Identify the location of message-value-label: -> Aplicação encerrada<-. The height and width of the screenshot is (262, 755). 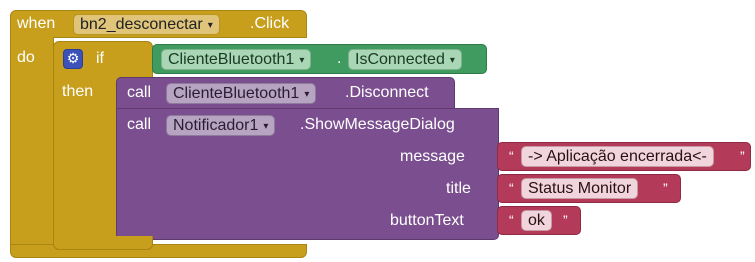
(617, 156).